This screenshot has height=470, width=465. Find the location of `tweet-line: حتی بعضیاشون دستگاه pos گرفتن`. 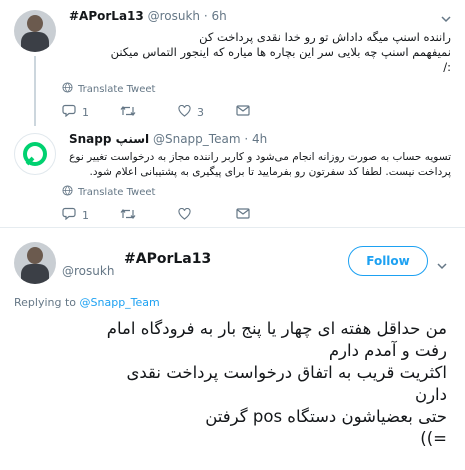

tweet-line: حتی بعضیاشون دستگاه pos گرفتن is located at coordinates (326, 416).